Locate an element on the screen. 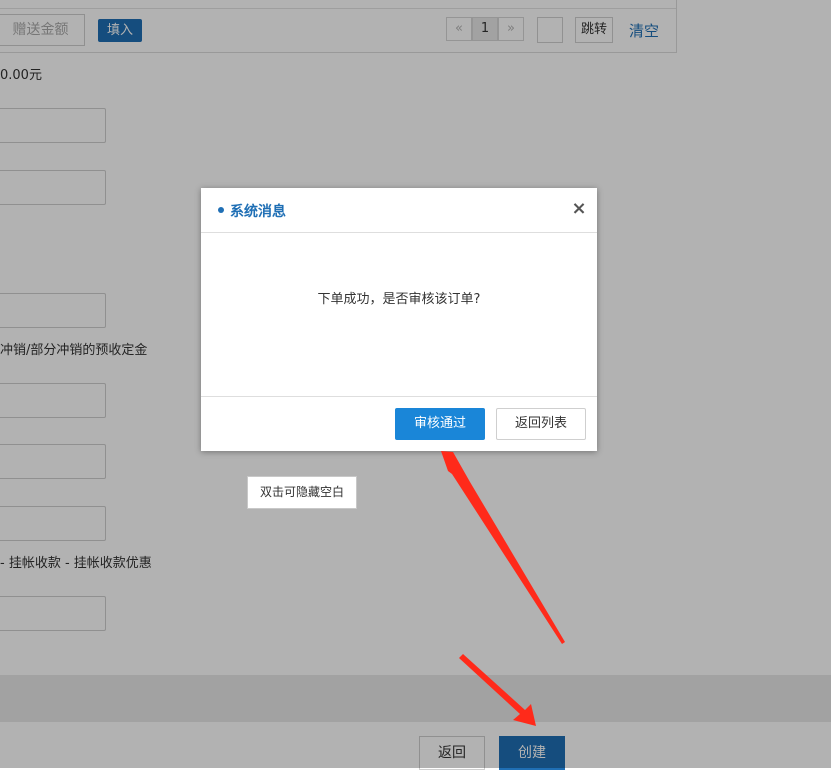 The image size is (831, 770). tooltip: 双击可隐藏空白 is located at coordinates (302, 492).